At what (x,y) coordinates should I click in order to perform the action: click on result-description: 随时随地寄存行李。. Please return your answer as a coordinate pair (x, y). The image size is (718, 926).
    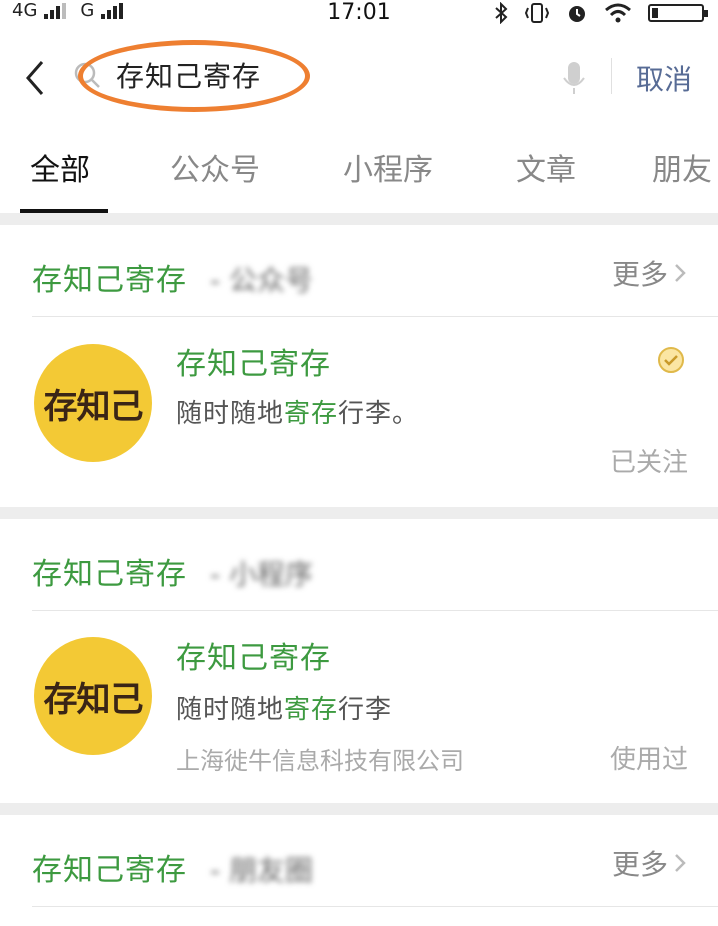
    Looking at the image, I should click on (298, 414).